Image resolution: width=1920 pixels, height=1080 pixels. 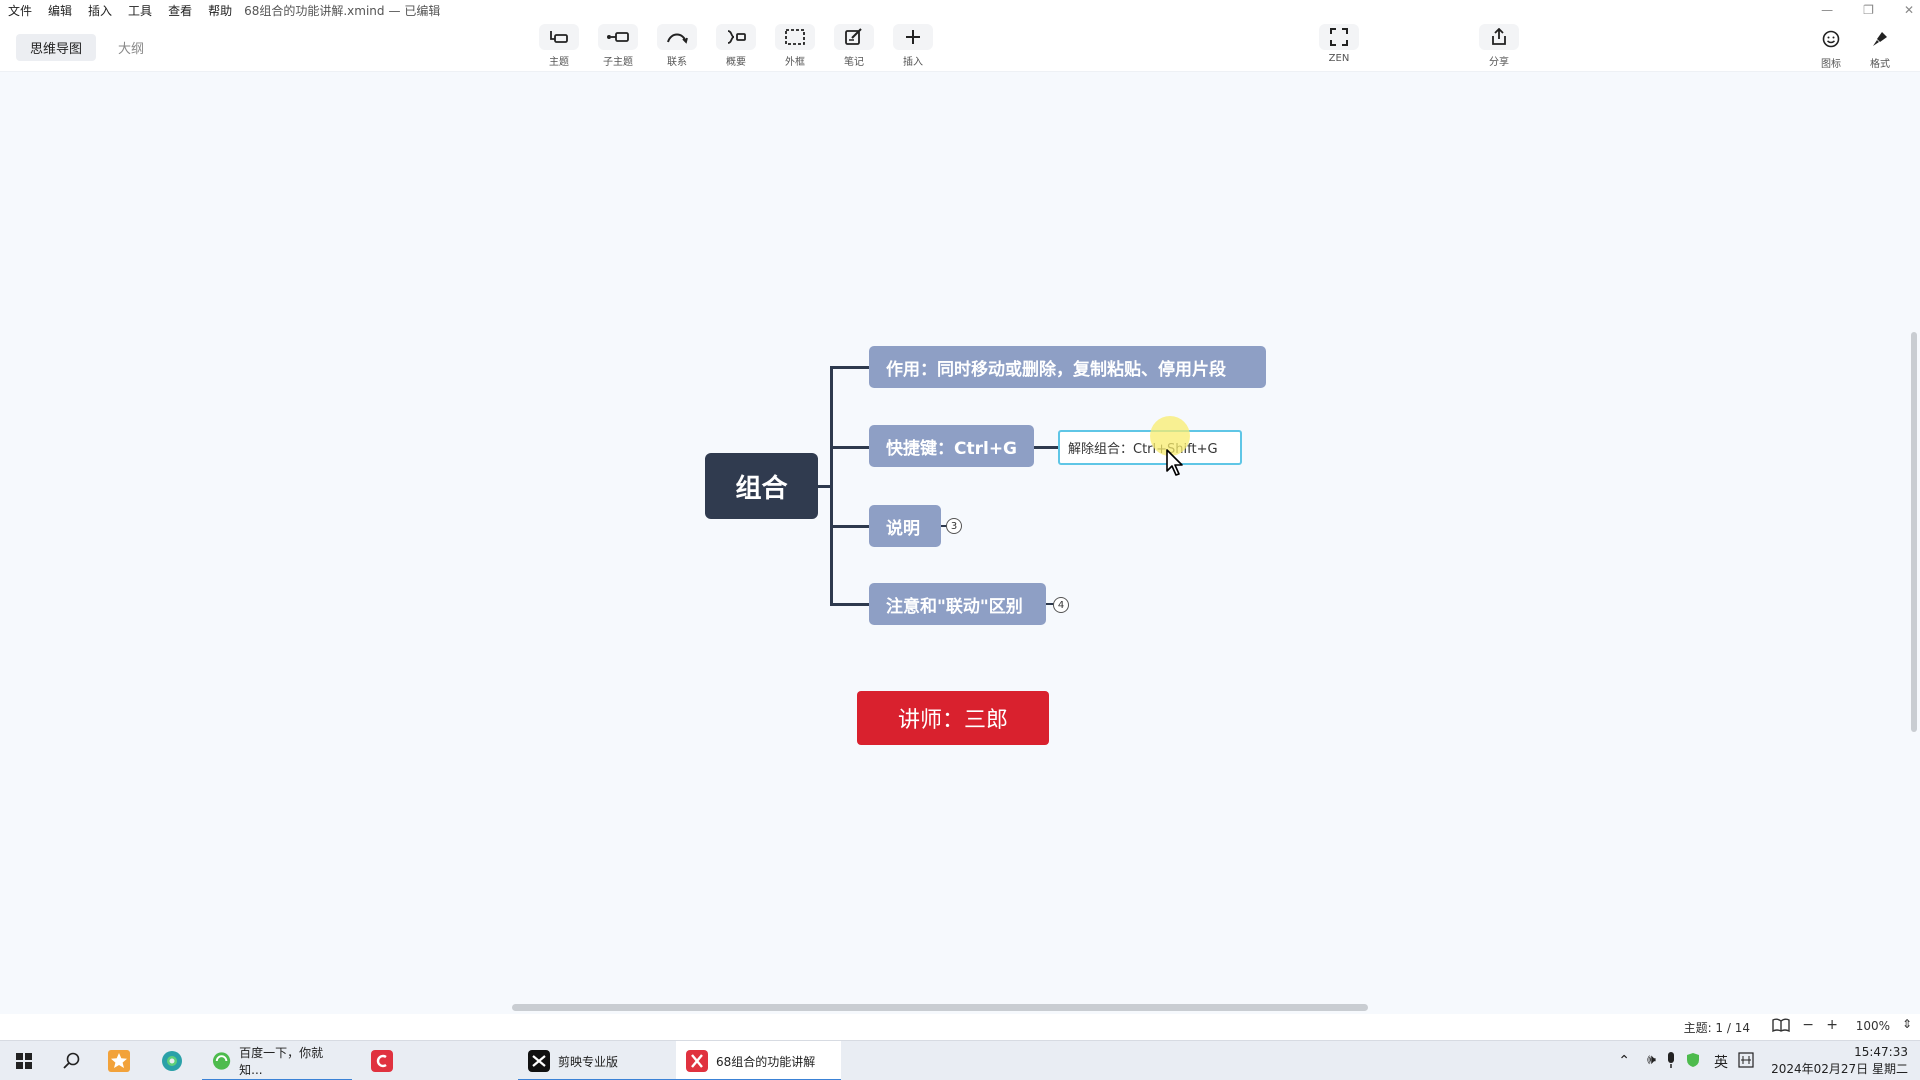 I want to click on icon-panel-button: 图标, so click(x=1831, y=49).